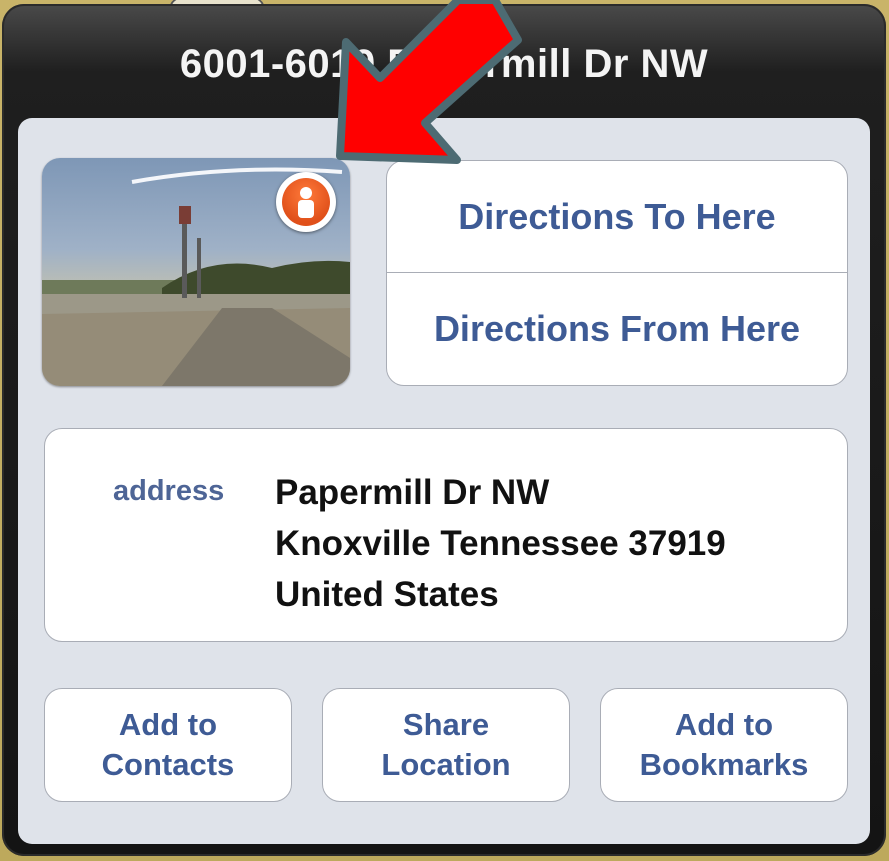 This screenshot has height=861, width=889. I want to click on directions-from-here-button: Directions From Here, so click(617, 328).